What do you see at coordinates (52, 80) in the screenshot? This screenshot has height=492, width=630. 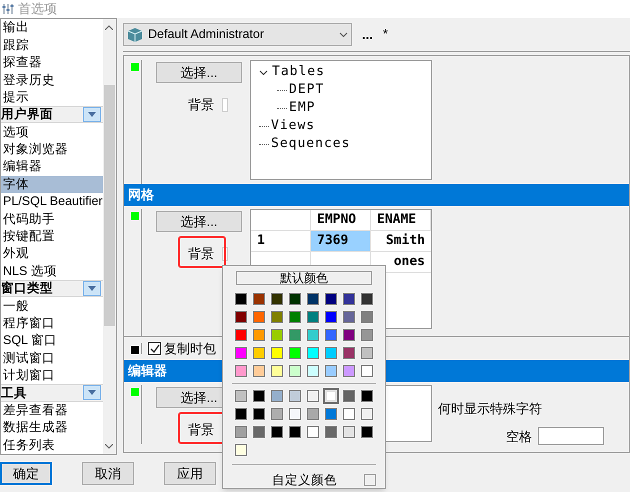 I see `sidebar-item: 登录历史` at bounding box center [52, 80].